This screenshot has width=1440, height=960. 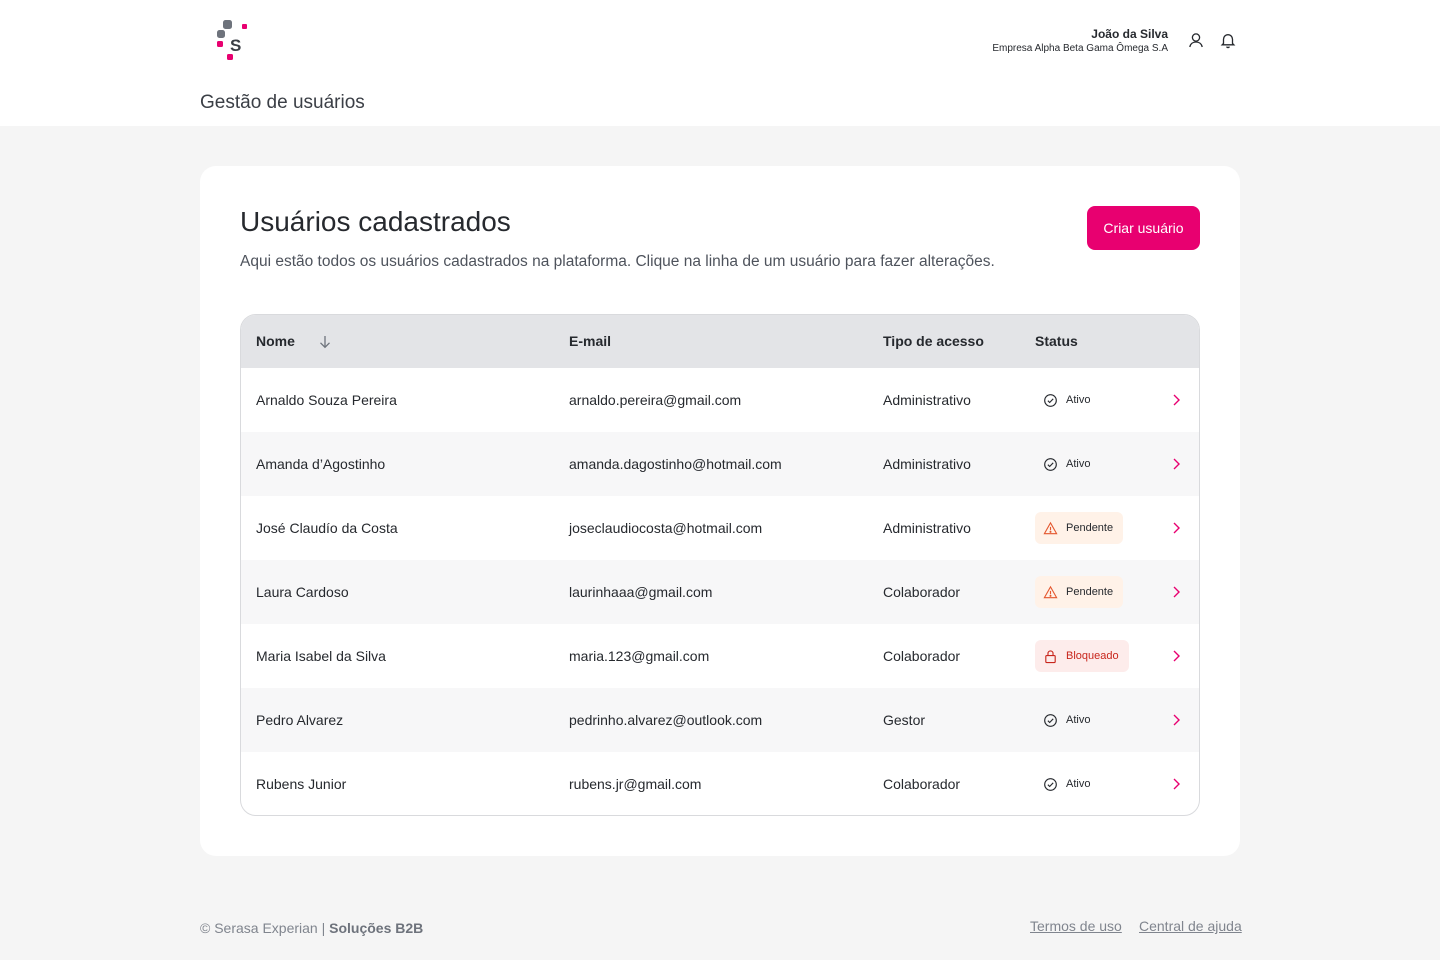 What do you see at coordinates (275, 341) in the screenshot?
I see `column-header-label: Nome` at bounding box center [275, 341].